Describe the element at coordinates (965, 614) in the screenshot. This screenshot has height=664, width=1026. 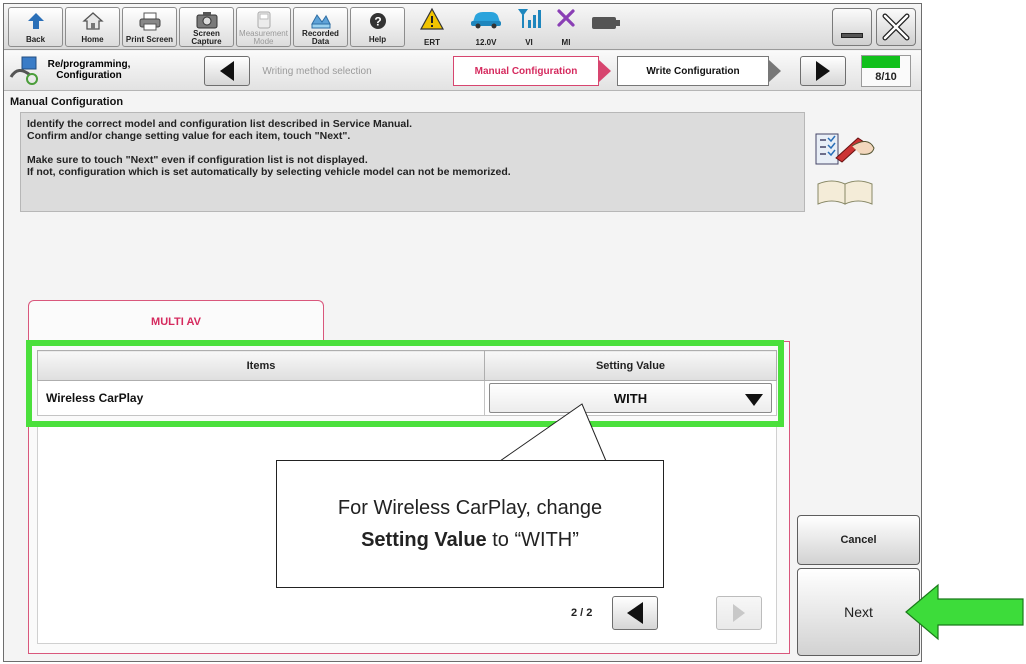
I see `next-pointer-arrow-icon` at that location.